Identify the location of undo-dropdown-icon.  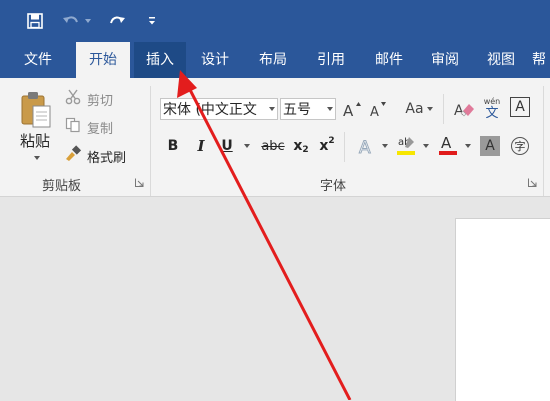
(88, 21).